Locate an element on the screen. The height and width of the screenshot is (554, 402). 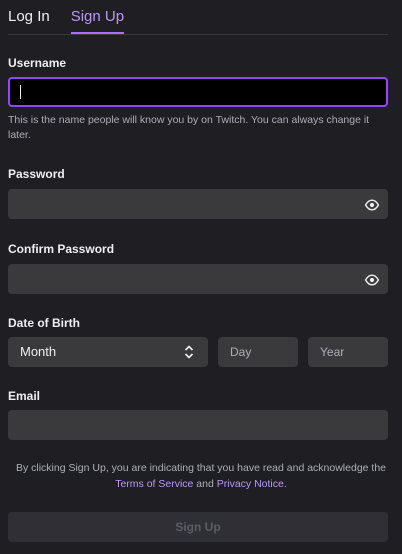
text-caret is located at coordinates (20, 92).